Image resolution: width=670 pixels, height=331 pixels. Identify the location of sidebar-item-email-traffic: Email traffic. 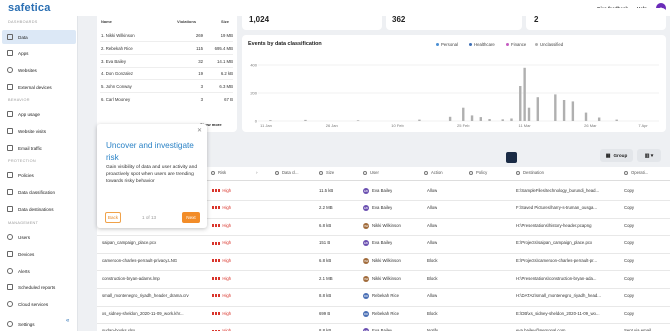
(39, 148).